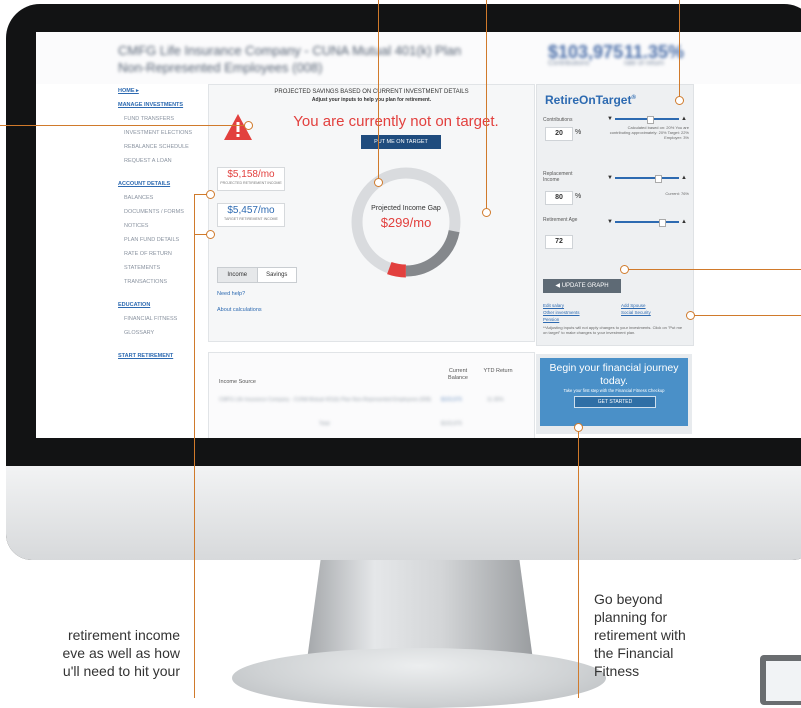  What do you see at coordinates (498, 371) in the screenshot?
I see `column-ytd-return: YTD Return` at bounding box center [498, 371].